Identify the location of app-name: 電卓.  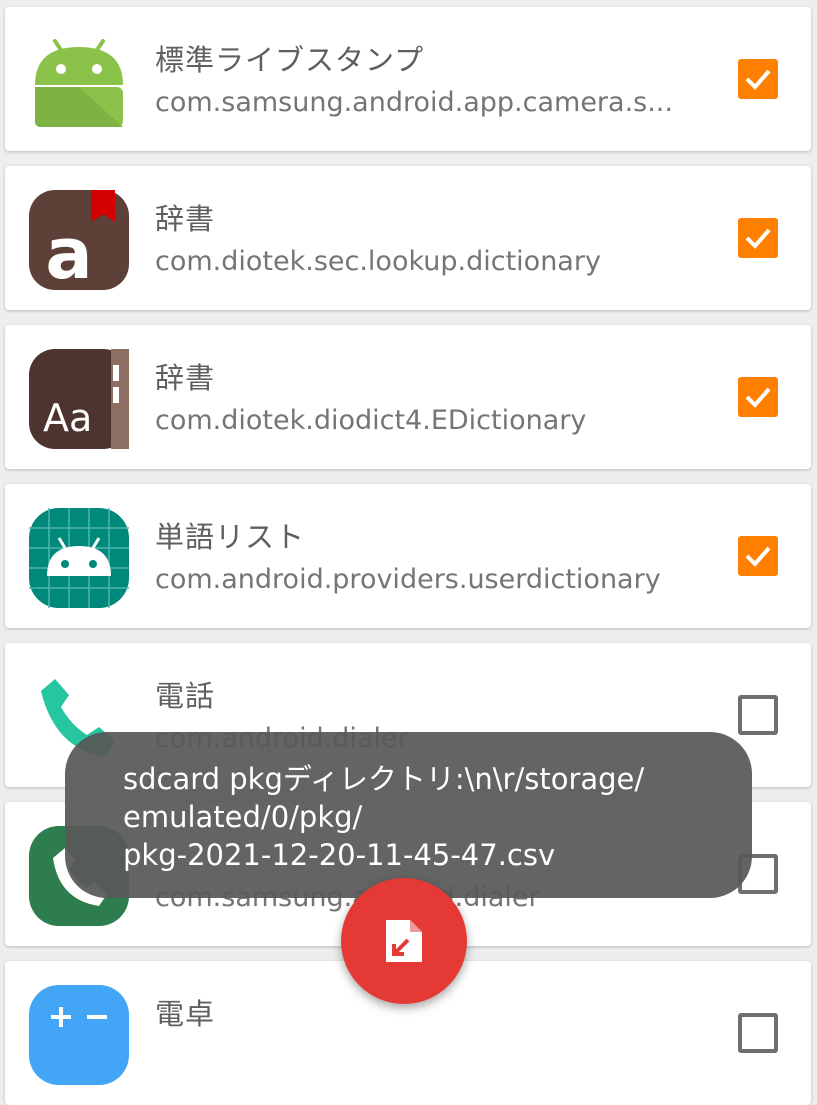
(185, 1014).